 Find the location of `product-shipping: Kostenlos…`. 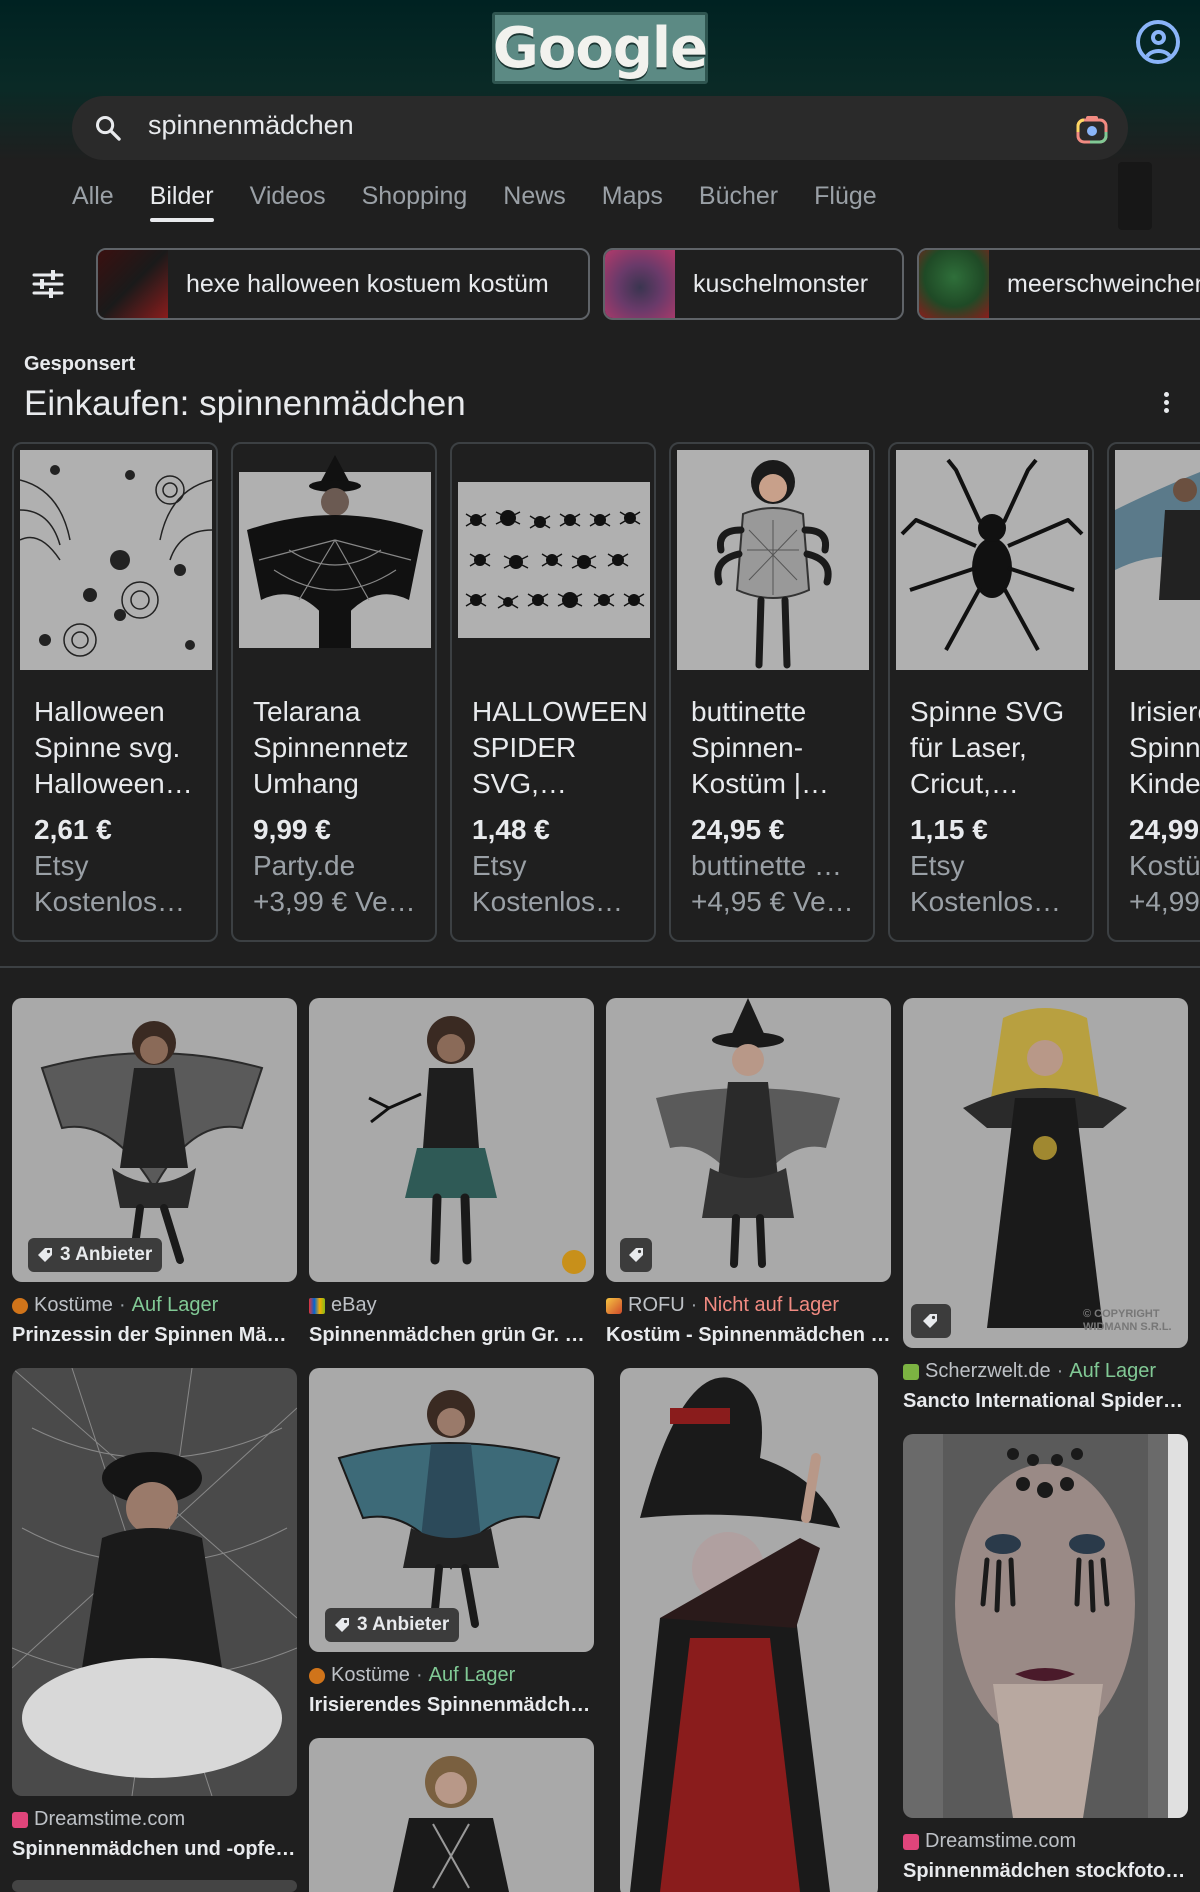

product-shipping: Kostenlos… is located at coordinates (985, 901).